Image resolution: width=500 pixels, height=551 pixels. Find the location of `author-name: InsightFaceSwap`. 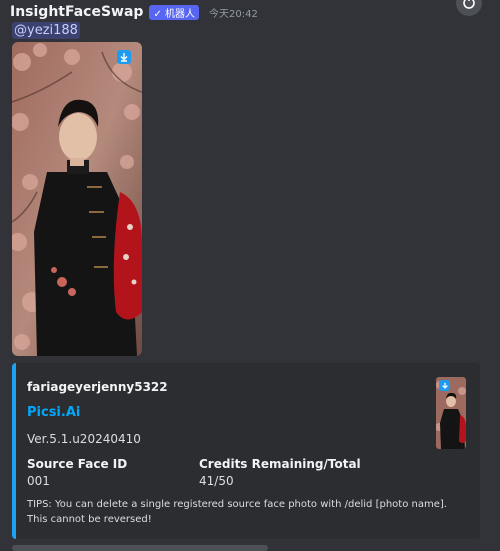

author-name: InsightFaceSwap is located at coordinates (76, 12).